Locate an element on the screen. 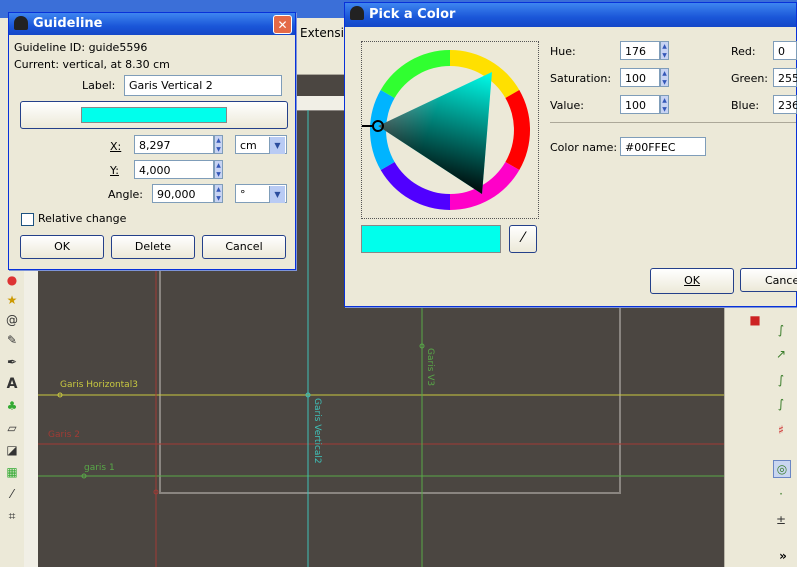 This screenshot has height=567, width=797. hue-caption: Hue: is located at coordinates (563, 51).